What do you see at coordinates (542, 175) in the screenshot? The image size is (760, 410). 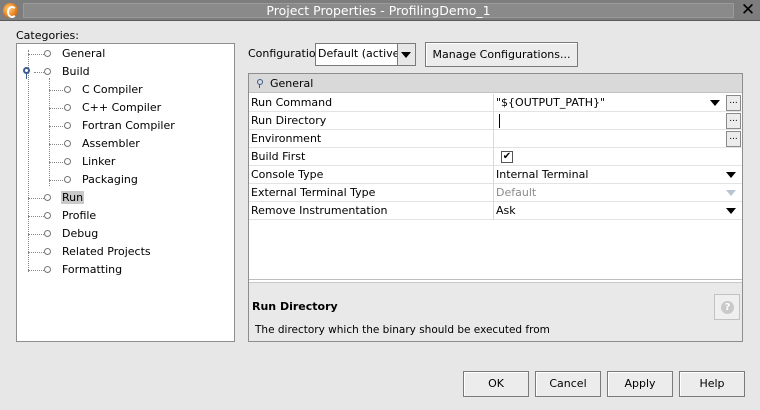 I see `property-value: Internal Terminal` at bounding box center [542, 175].